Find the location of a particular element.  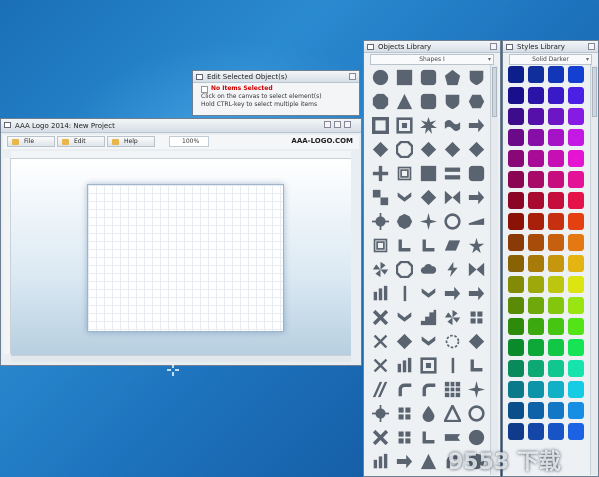

minimize-icon is located at coordinates (327, 124).